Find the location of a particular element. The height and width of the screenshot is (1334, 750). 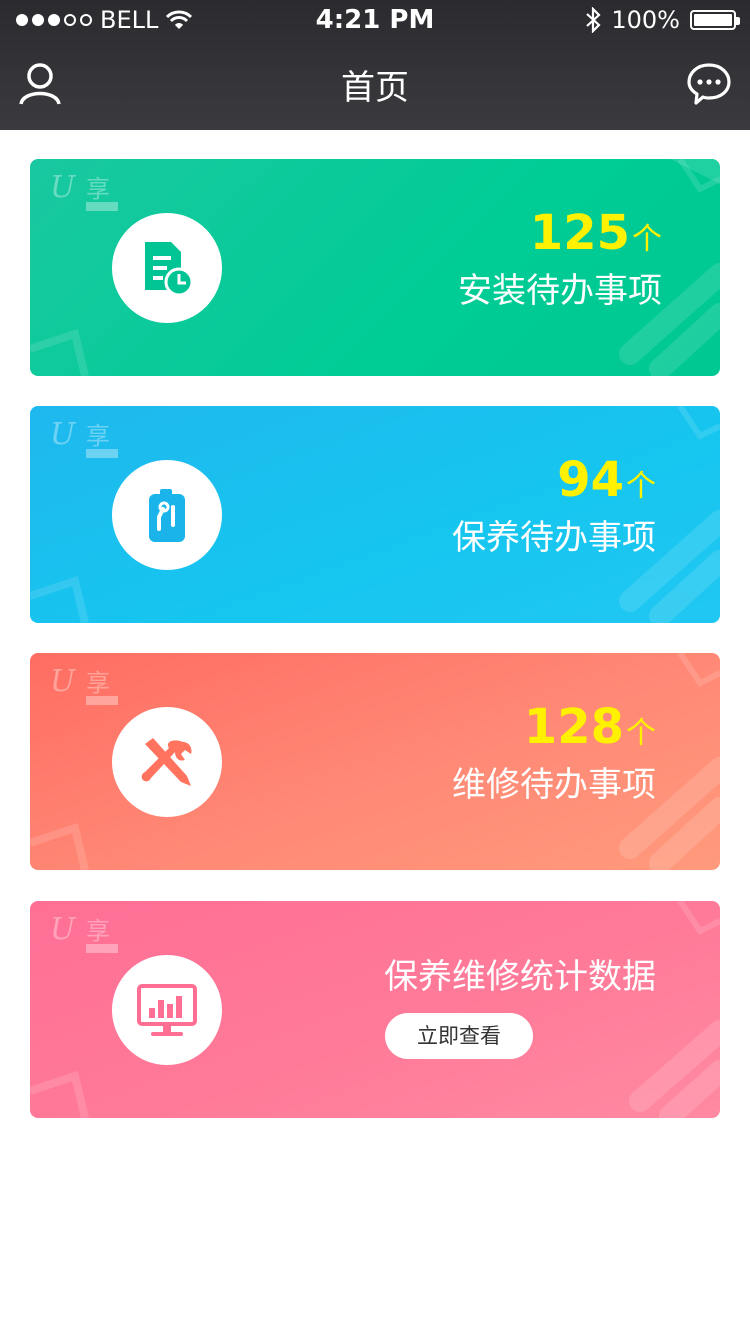

install-todo-card: U 享 125个 安装待办事项 is located at coordinates (375, 267).